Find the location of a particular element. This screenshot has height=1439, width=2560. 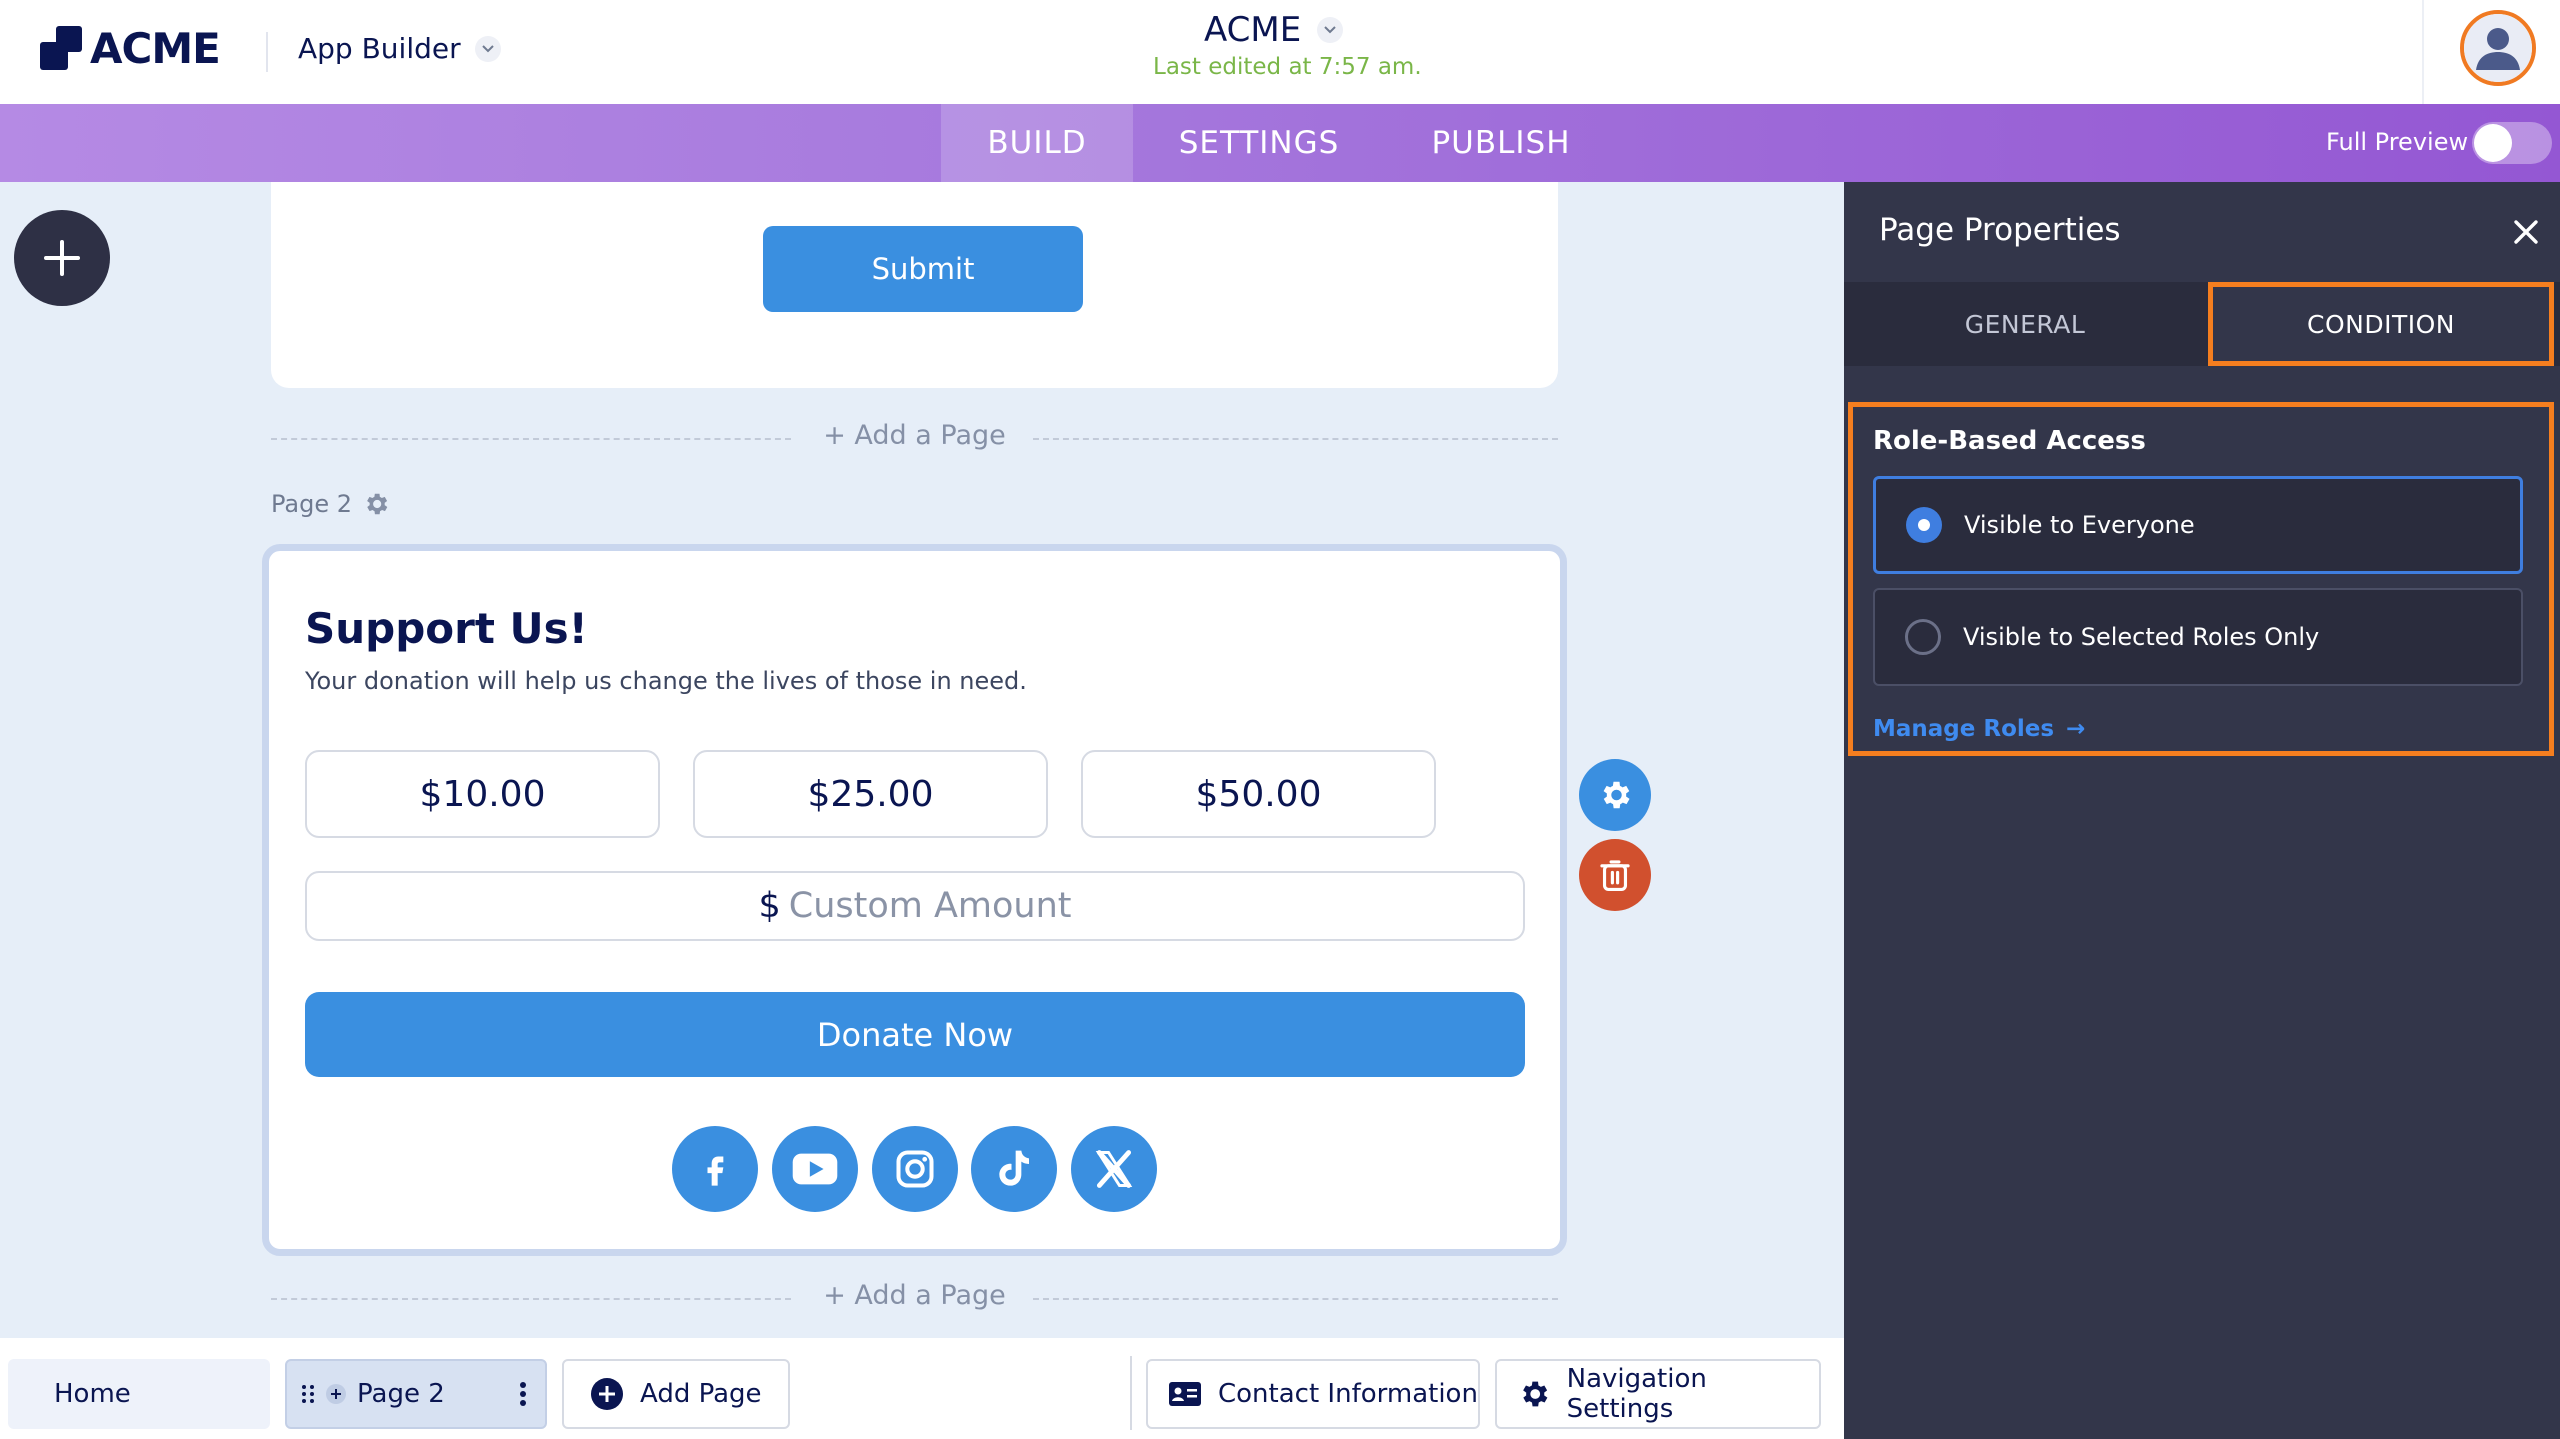

add-page-button: Add Page is located at coordinates (676, 1394).